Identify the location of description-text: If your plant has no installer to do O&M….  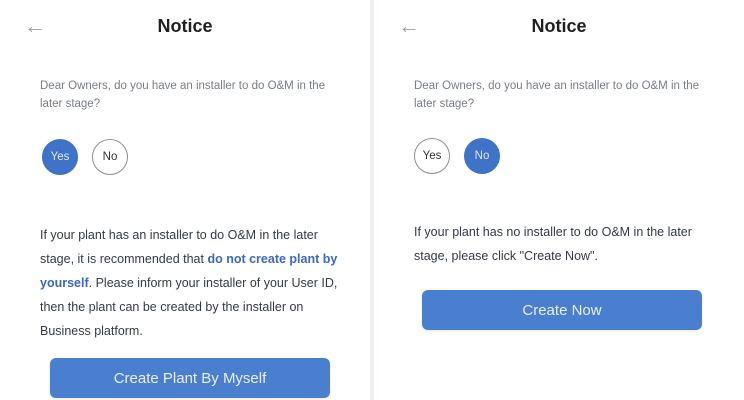
(553, 244).